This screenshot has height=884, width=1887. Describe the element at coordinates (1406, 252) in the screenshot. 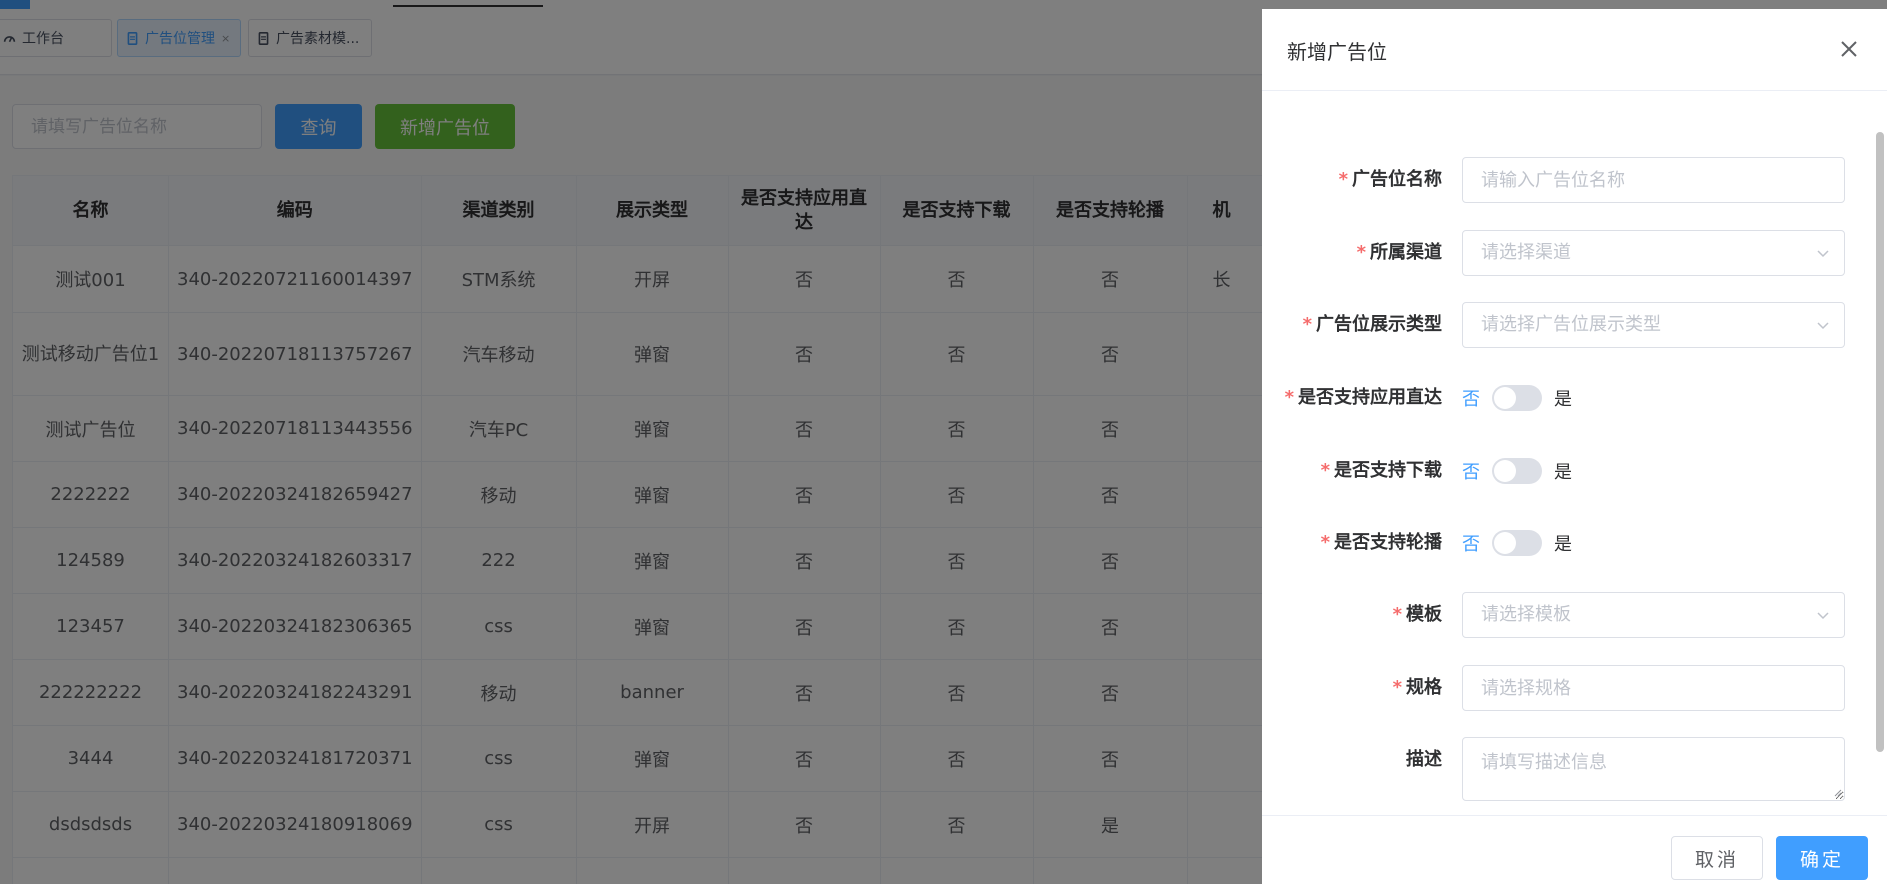

I see `form-label-text: 所属渠道` at that location.